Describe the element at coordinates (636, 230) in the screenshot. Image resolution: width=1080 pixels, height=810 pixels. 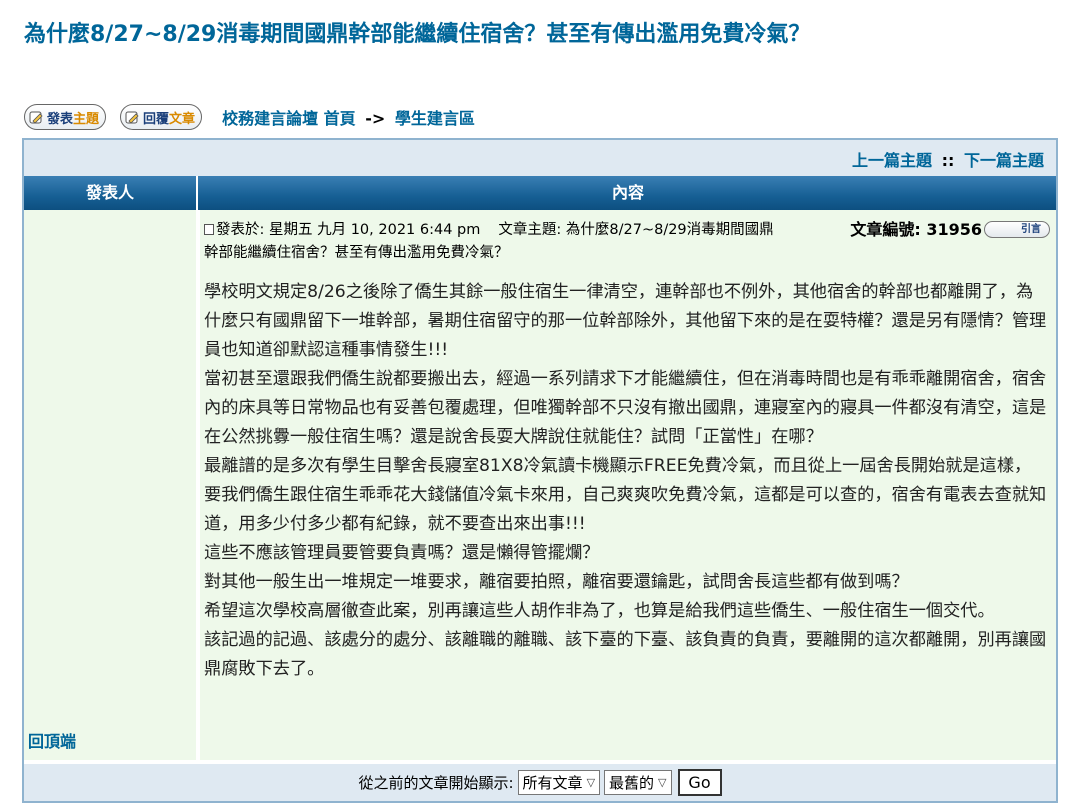
I see `post-subject: 文章主題: 為什麼8/27~8/29消毒期間國鼎` at that location.